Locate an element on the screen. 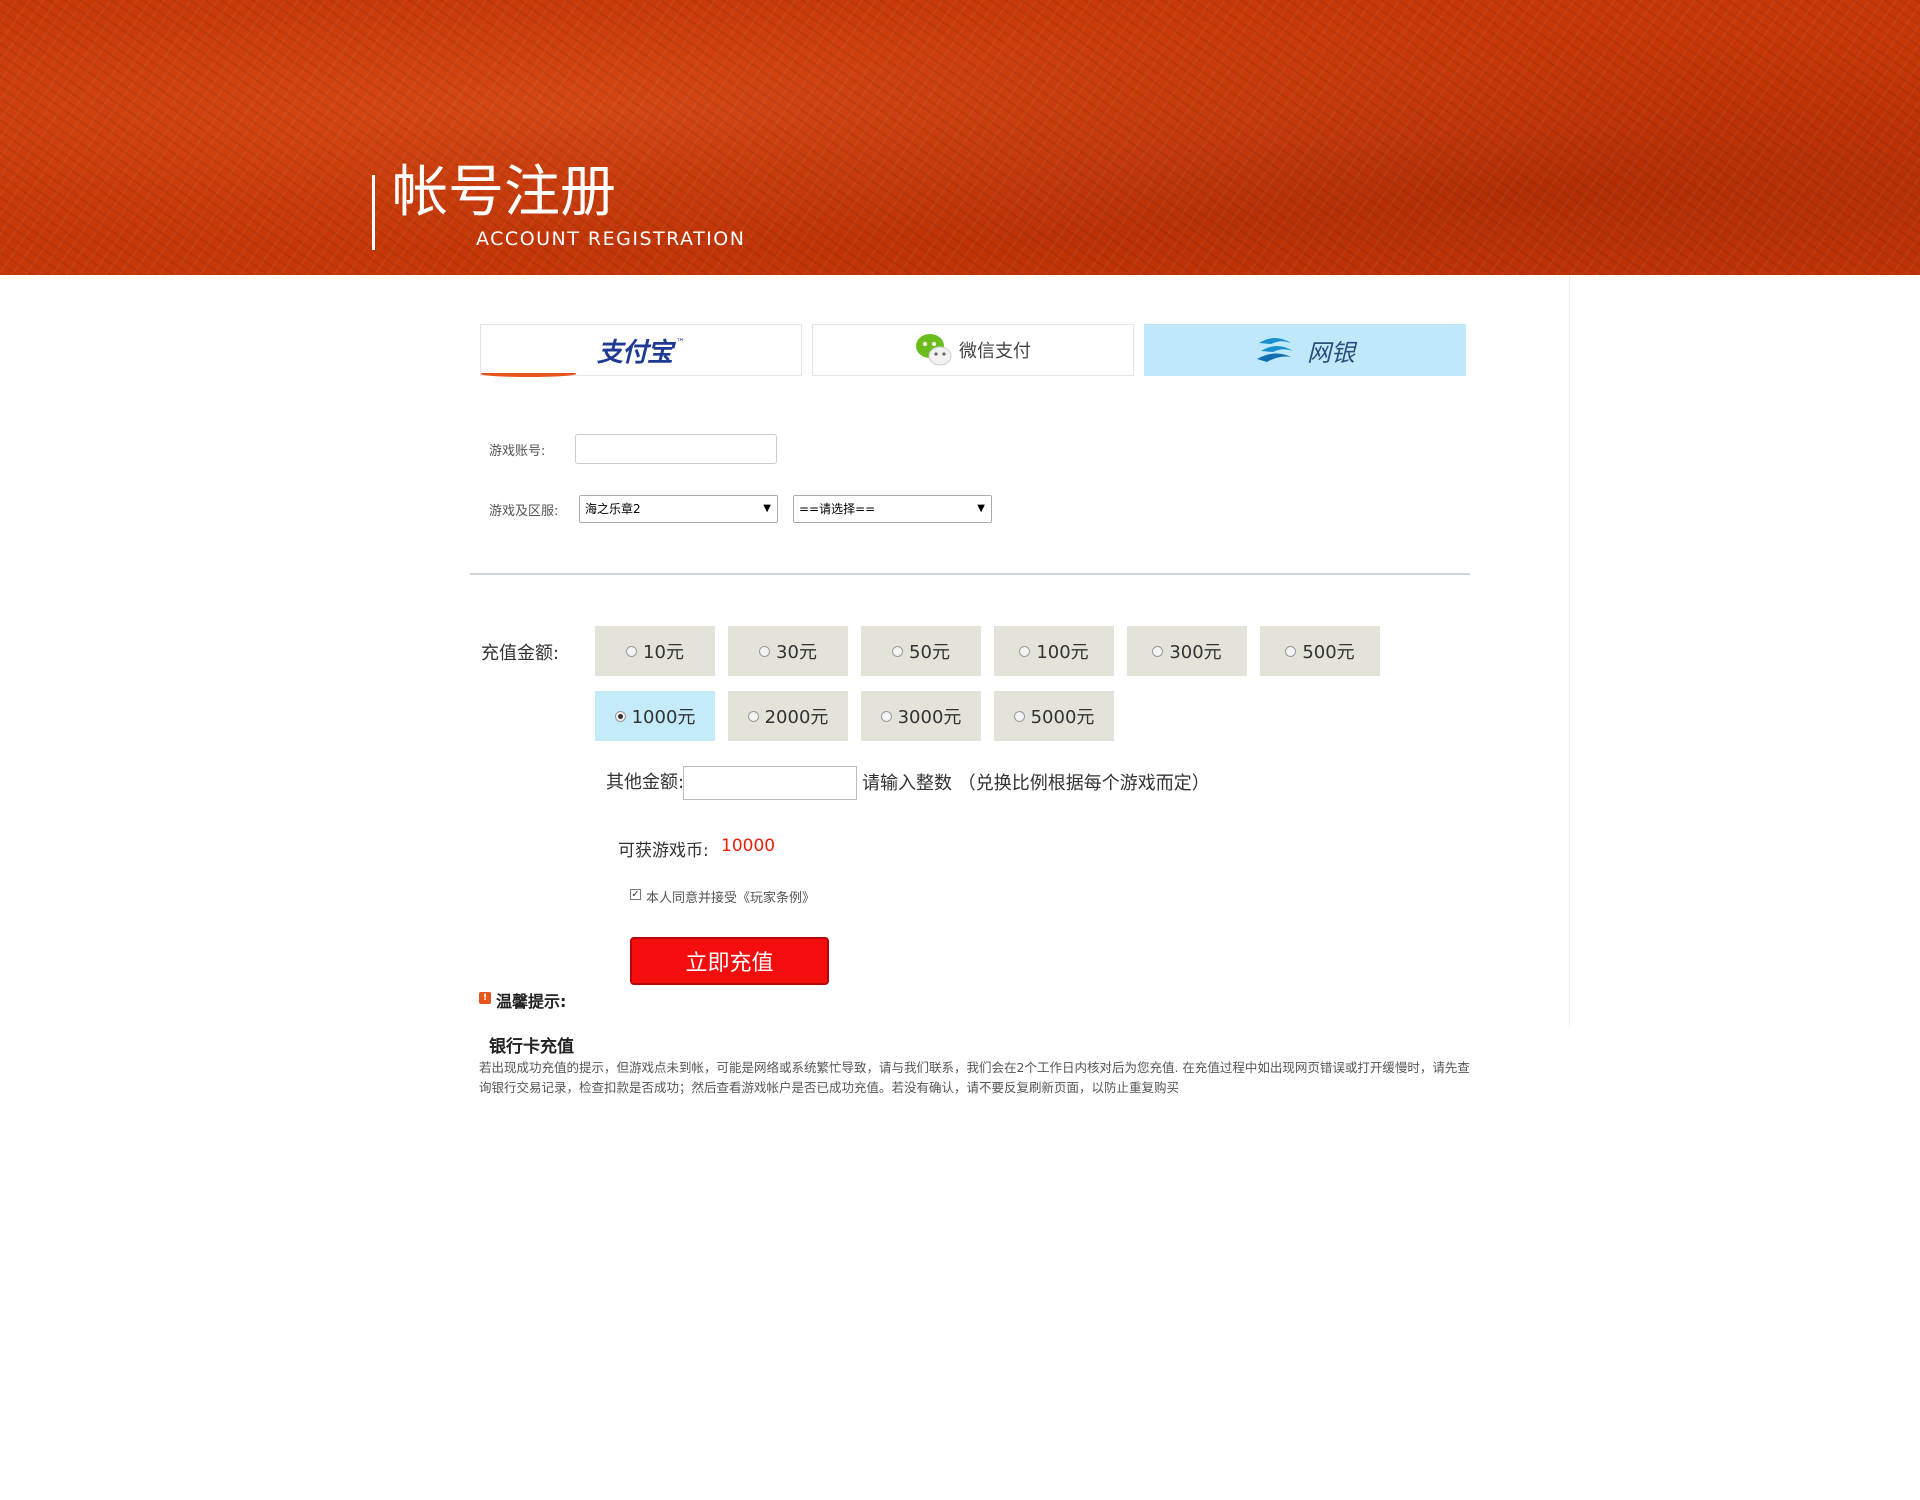 This screenshot has width=1920, height=1500. tips-title: 温馨提示: is located at coordinates (531, 1001).